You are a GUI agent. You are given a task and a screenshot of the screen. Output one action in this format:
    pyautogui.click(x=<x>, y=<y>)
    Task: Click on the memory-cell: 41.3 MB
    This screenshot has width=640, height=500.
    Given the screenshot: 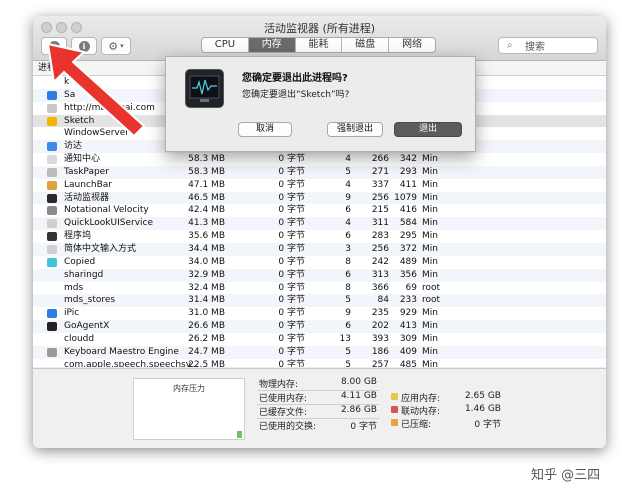 What is the action you would take?
    pyautogui.click(x=206, y=223)
    